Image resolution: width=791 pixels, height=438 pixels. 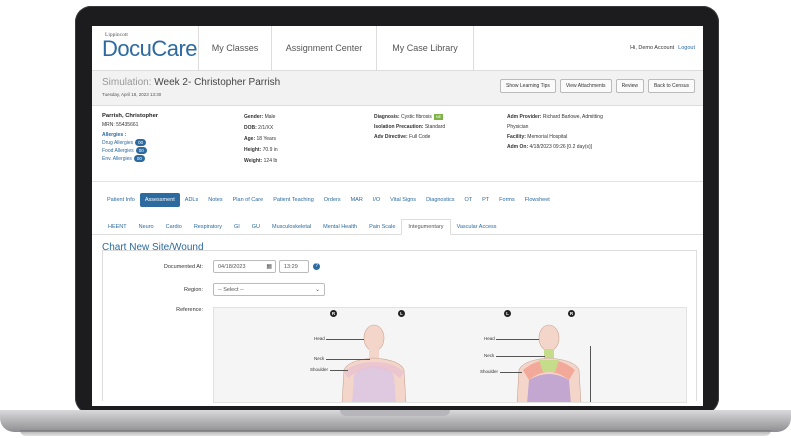 What do you see at coordinates (339, 370) in the screenshot?
I see `front-shoulder-leader` at bounding box center [339, 370].